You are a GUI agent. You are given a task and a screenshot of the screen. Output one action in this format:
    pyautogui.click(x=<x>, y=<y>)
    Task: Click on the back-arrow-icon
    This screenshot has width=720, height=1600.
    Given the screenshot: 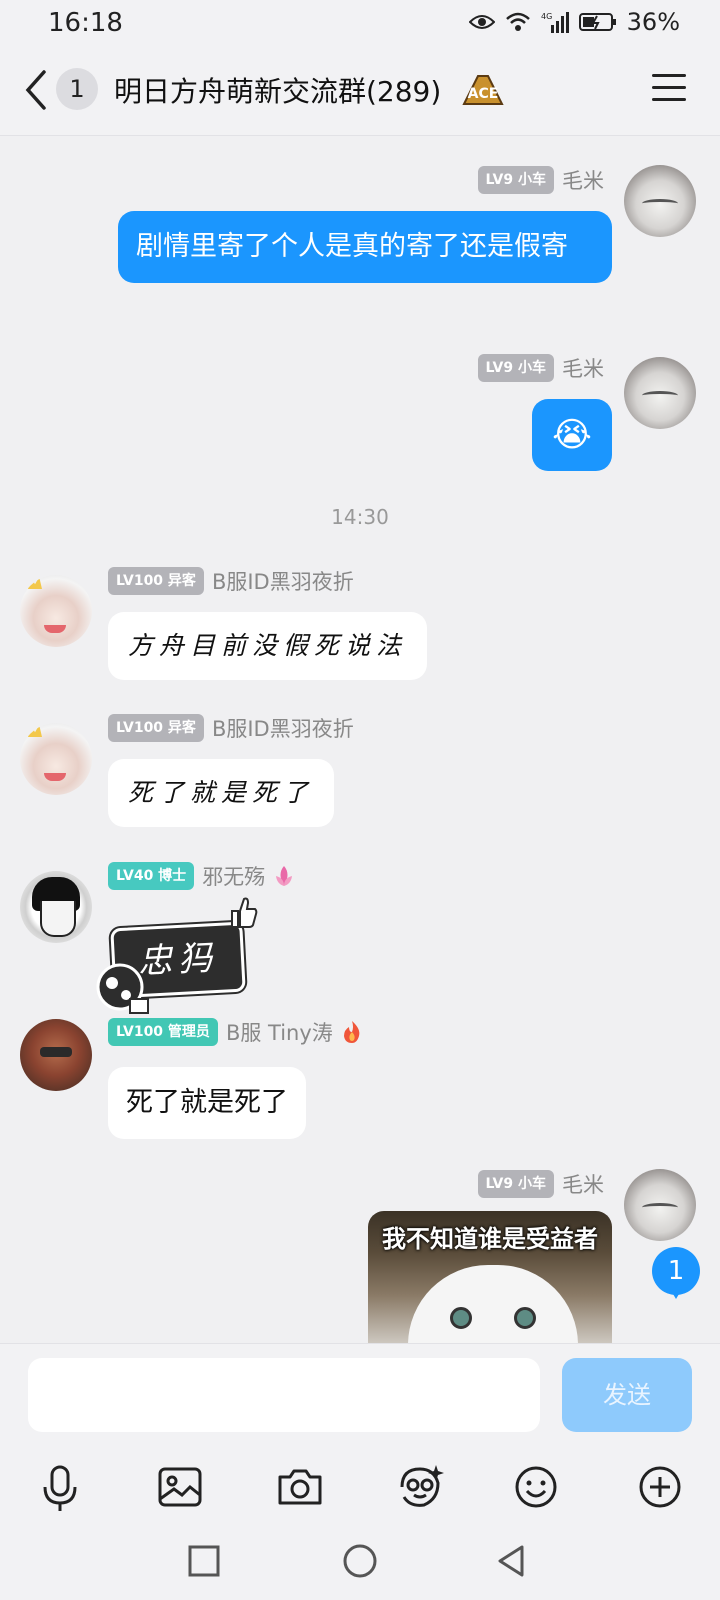 What is the action you would take?
    pyautogui.click(x=37, y=90)
    